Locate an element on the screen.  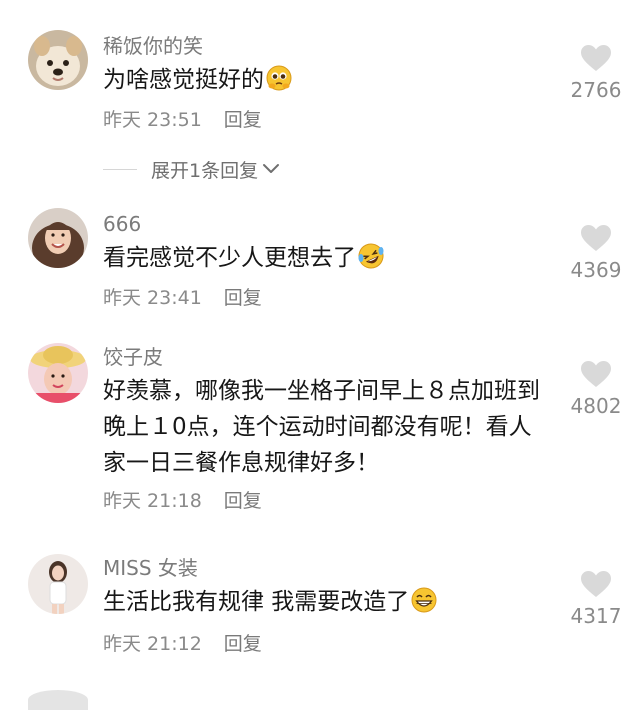
username: MISS 女装 is located at coordinates (150, 568).